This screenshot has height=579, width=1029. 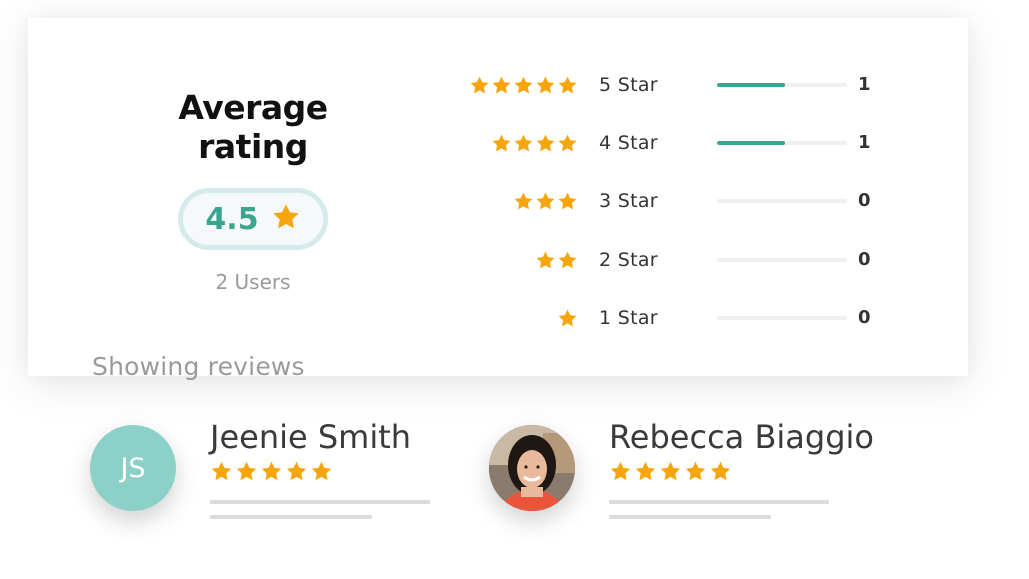 I want to click on row-label: 4 Star, so click(x=628, y=143).